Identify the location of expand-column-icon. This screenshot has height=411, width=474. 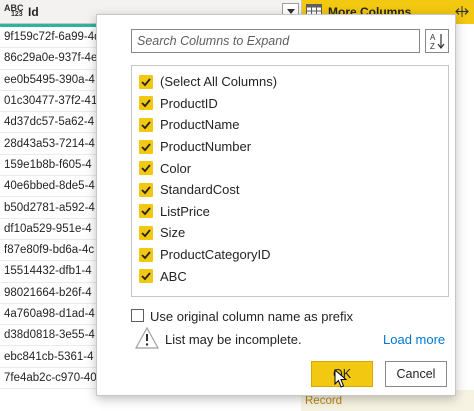
(462, 11).